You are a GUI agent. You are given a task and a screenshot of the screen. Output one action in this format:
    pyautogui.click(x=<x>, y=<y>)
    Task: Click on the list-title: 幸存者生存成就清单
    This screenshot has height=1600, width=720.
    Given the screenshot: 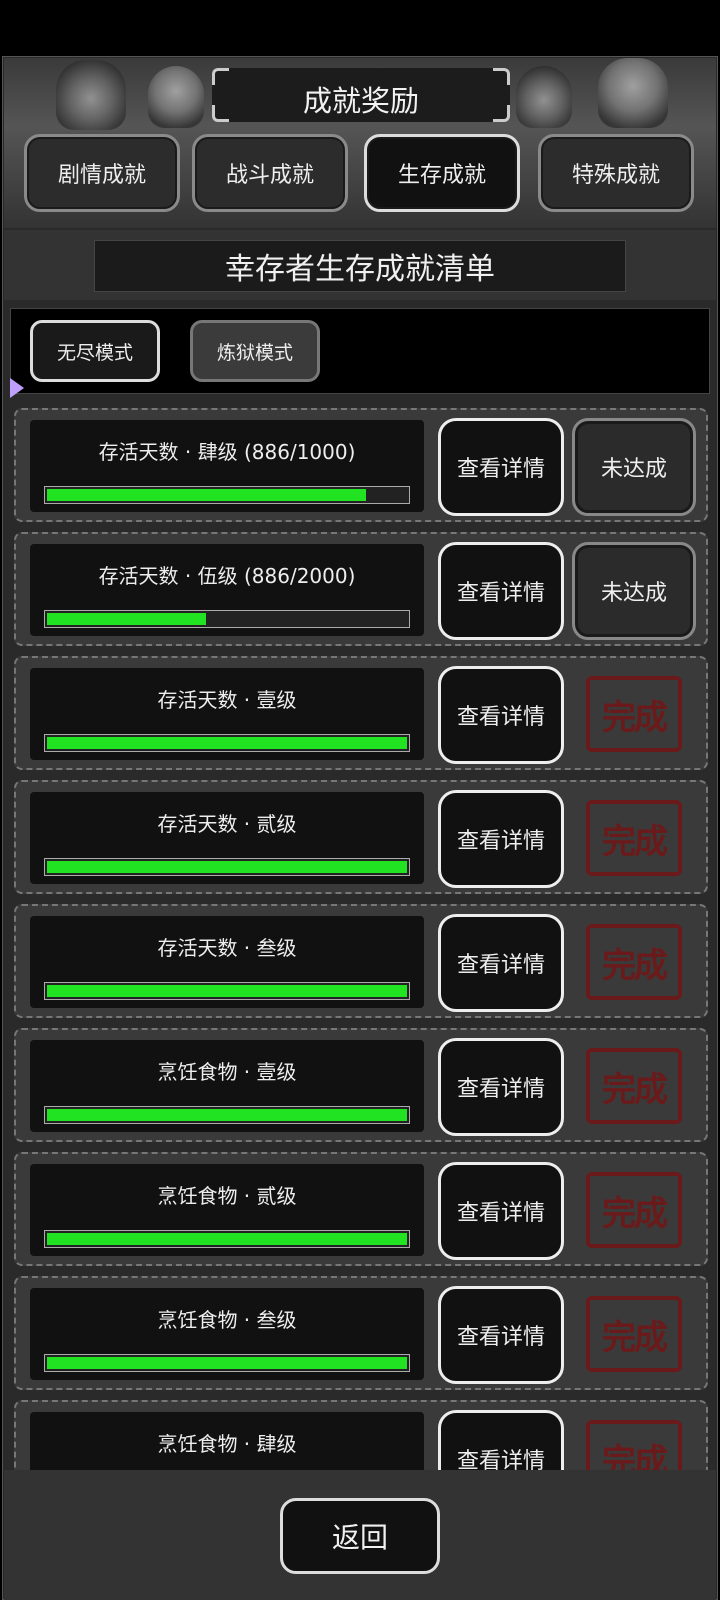 What is the action you would take?
    pyautogui.click(x=360, y=266)
    